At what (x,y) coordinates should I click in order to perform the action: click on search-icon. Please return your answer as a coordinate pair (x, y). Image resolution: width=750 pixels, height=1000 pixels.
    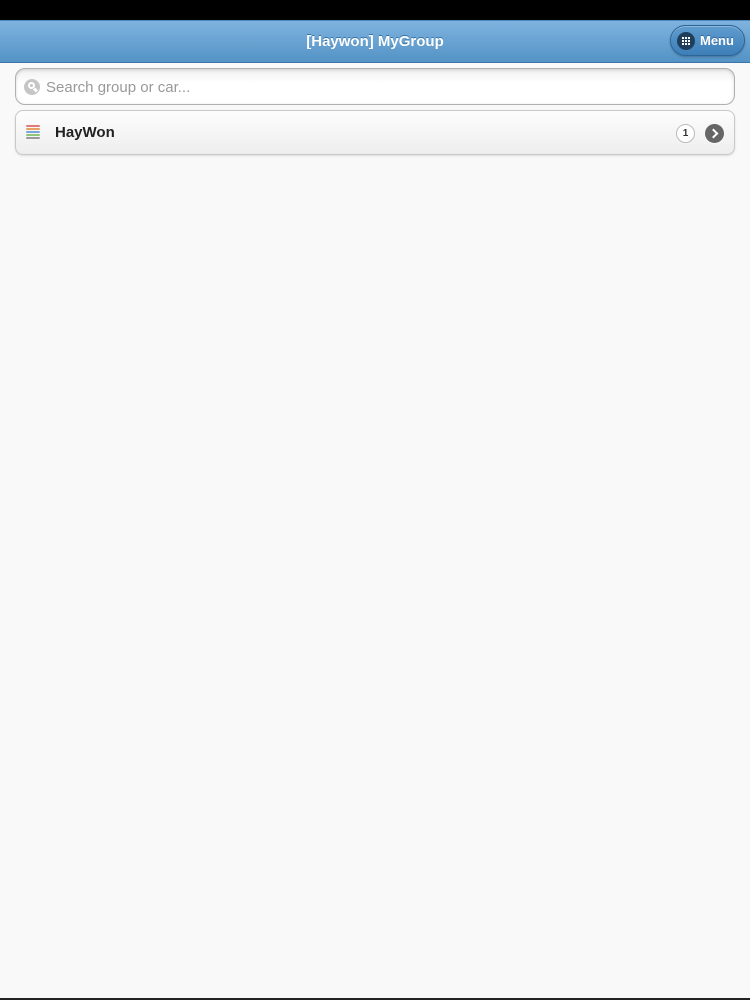
    Looking at the image, I should click on (32, 87).